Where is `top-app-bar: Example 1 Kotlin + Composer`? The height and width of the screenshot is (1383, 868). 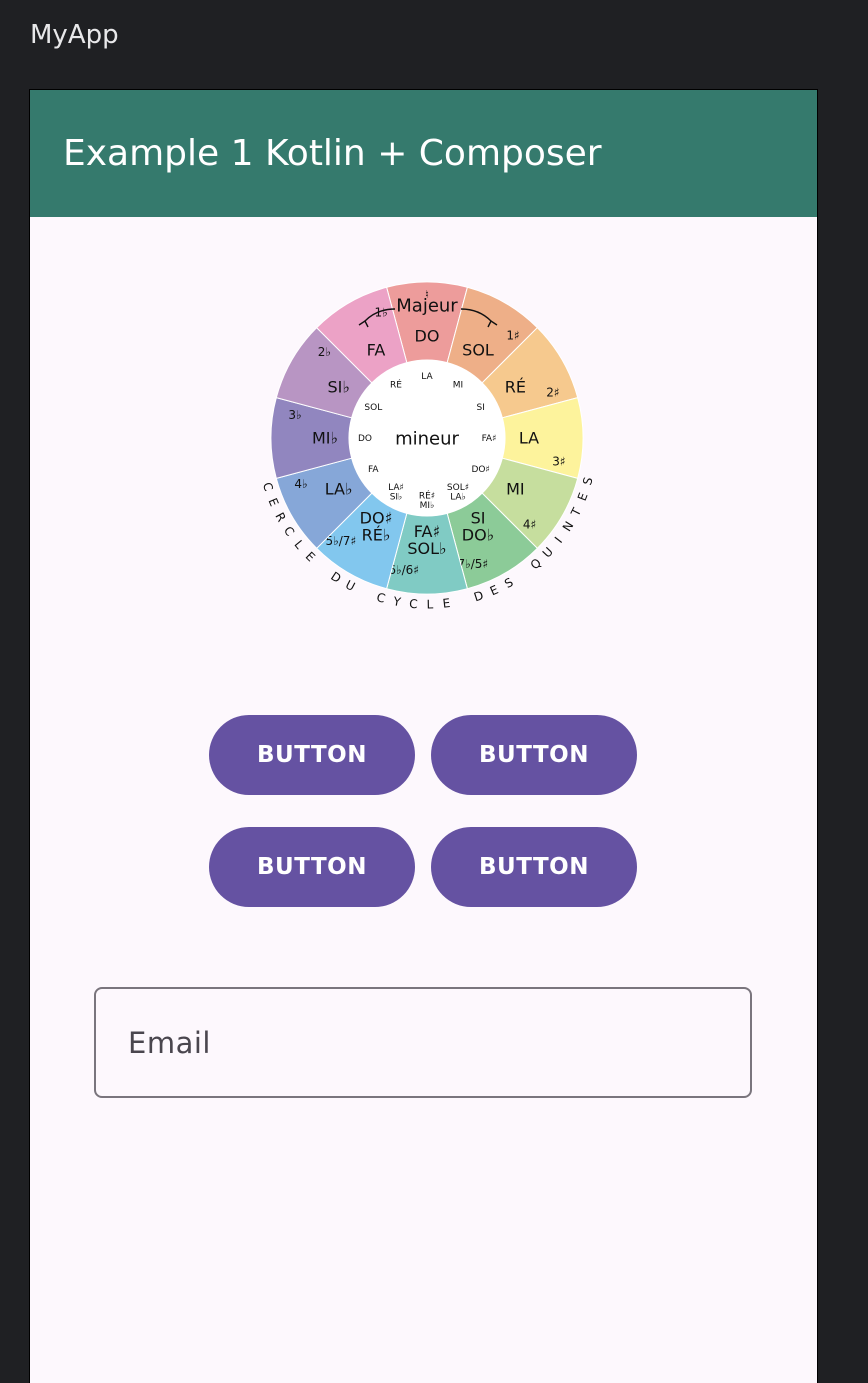 top-app-bar: Example 1 Kotlin + Composer is located at coordinates (423, 153).